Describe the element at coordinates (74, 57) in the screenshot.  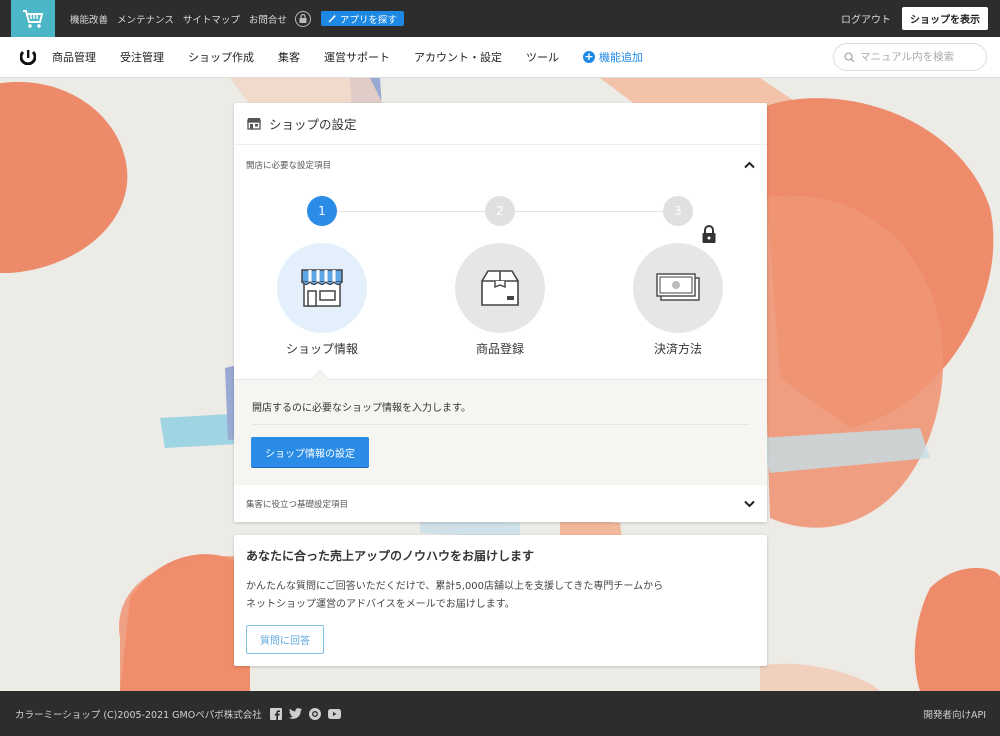
I see `nav-products: 商品管理` at that location.